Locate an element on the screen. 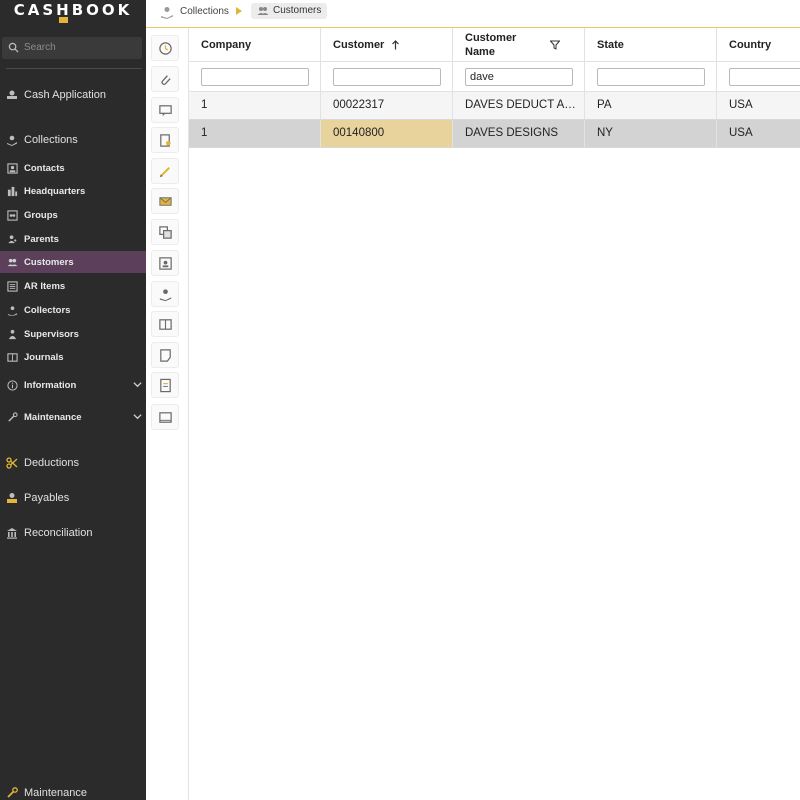 This screenshot has height=800, width=800. report-button is located at coordinates (165, 385).